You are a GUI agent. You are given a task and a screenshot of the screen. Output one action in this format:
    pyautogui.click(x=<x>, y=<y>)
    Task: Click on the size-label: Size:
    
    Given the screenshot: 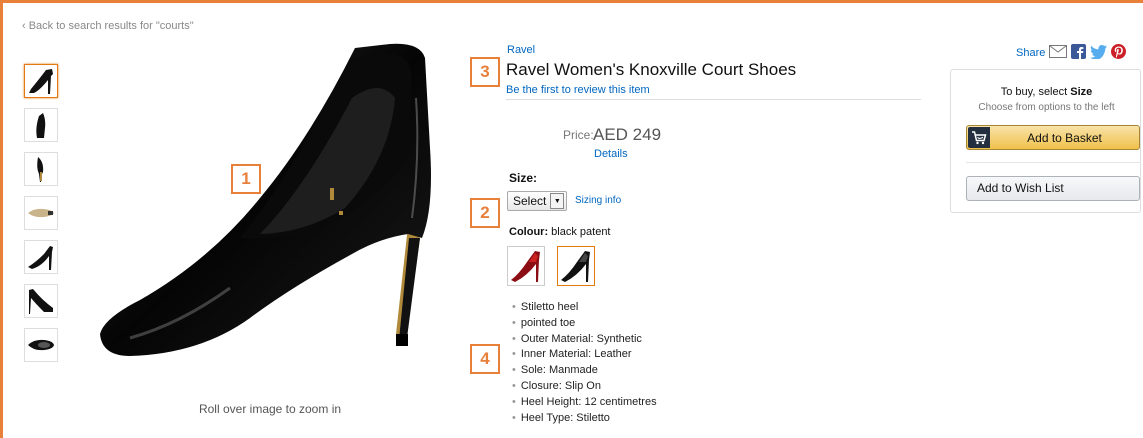 What is the action you would take?
    pyautogui.click(x=523, y=178)
    